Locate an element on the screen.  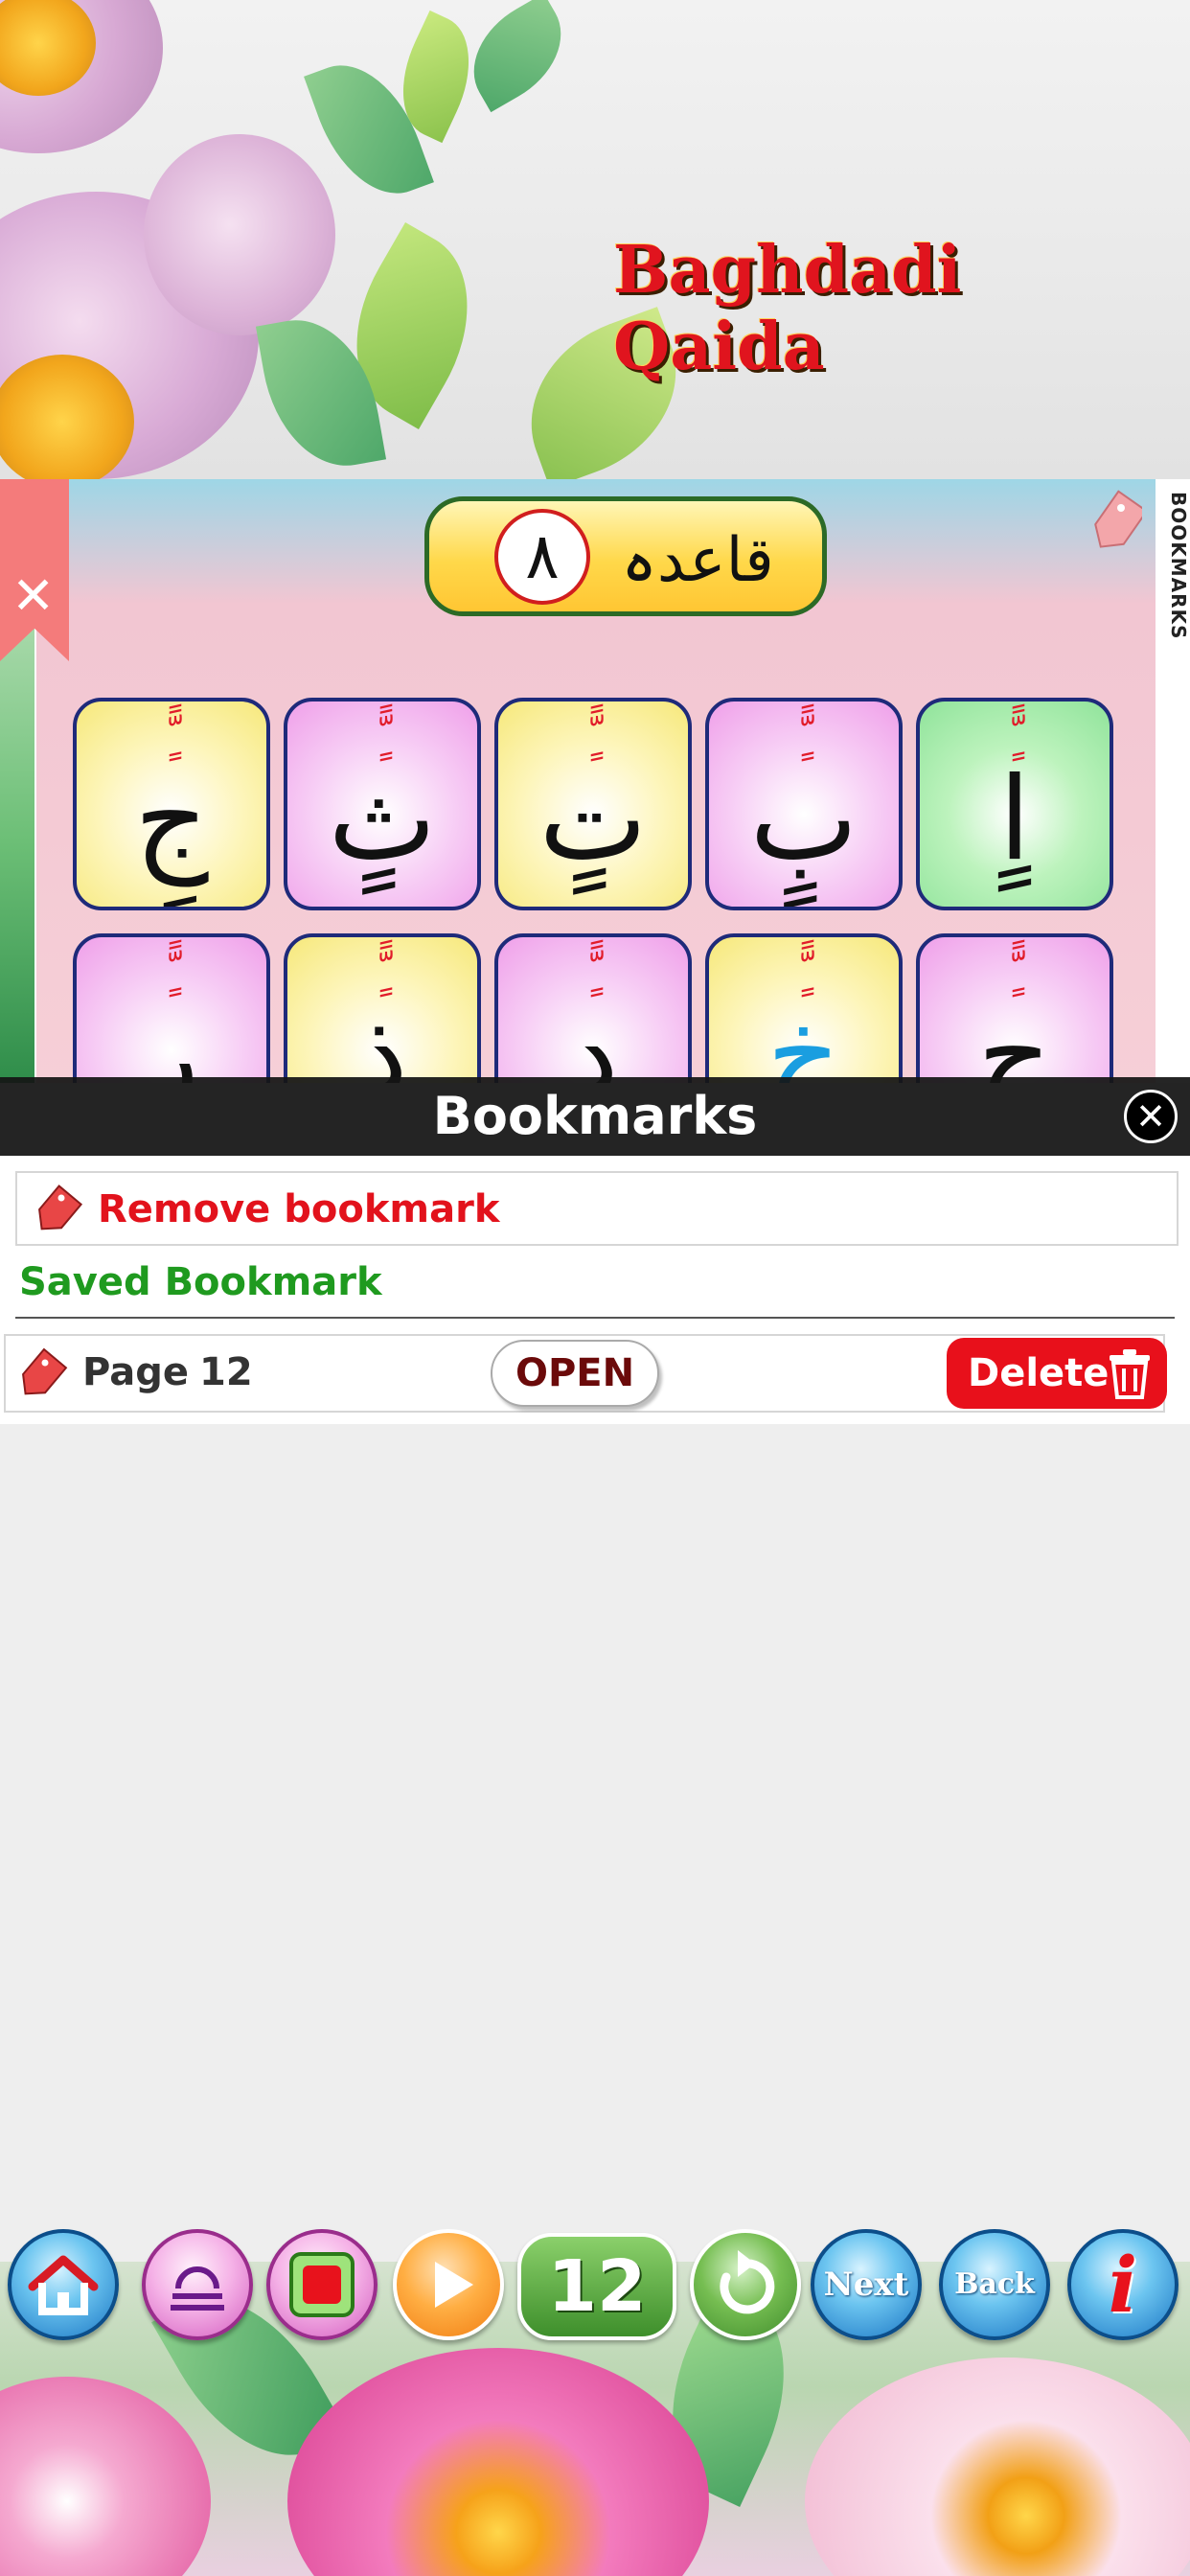
back-label: Back is located at coordinates (995, 2284).